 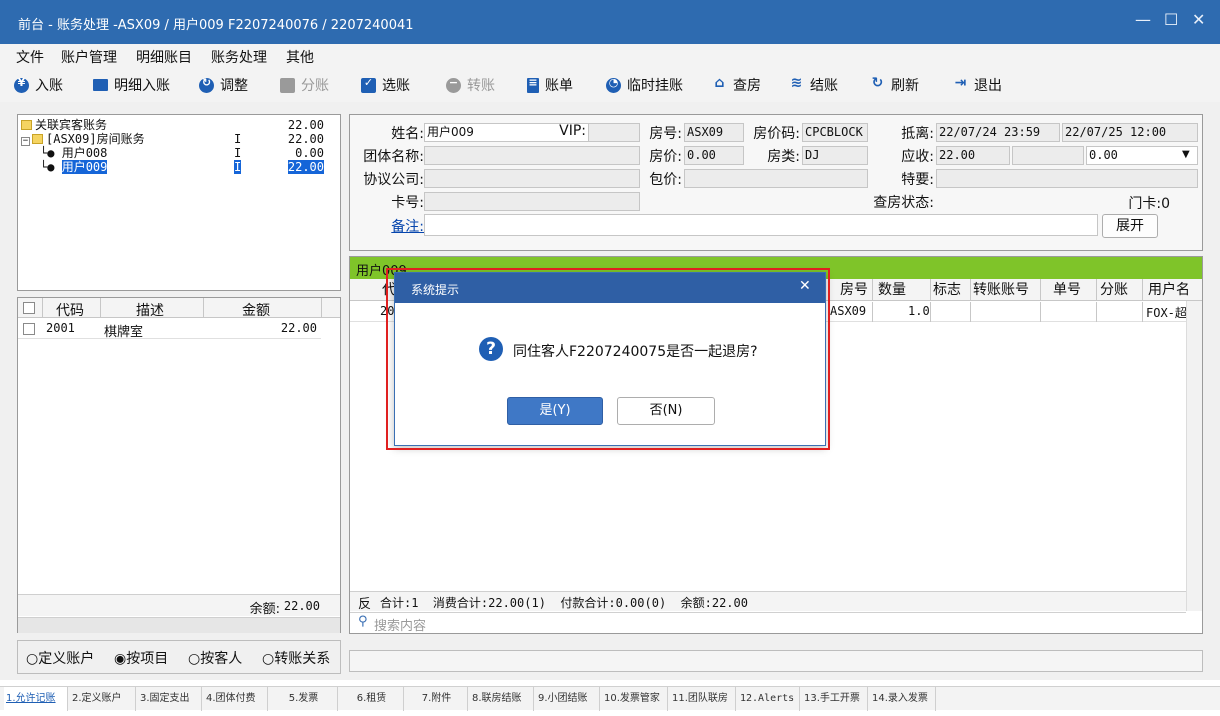 I want to click on horizontal-scrollbar, so click(x=179, y=625).